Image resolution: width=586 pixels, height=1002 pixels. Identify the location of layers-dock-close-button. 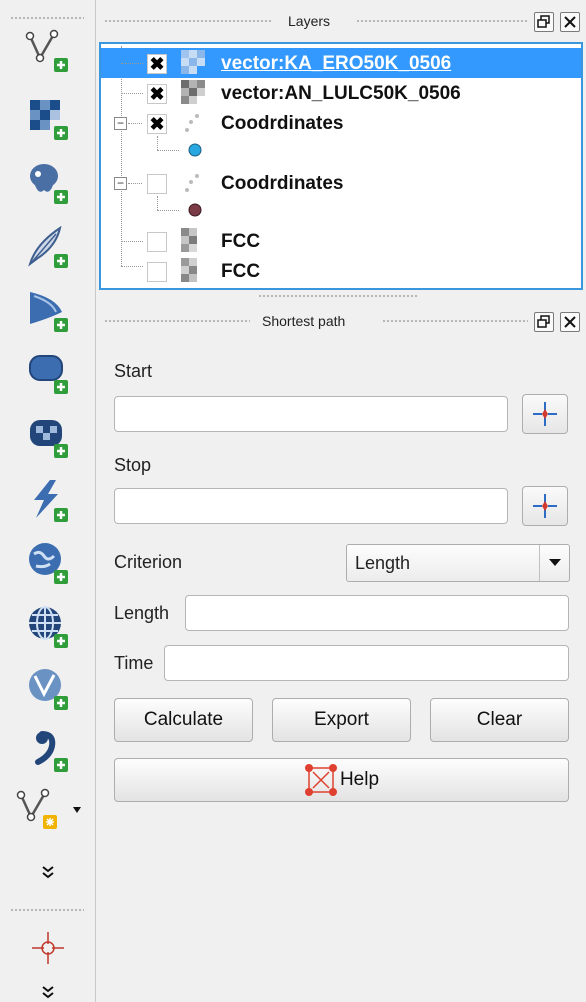
(570, 22).